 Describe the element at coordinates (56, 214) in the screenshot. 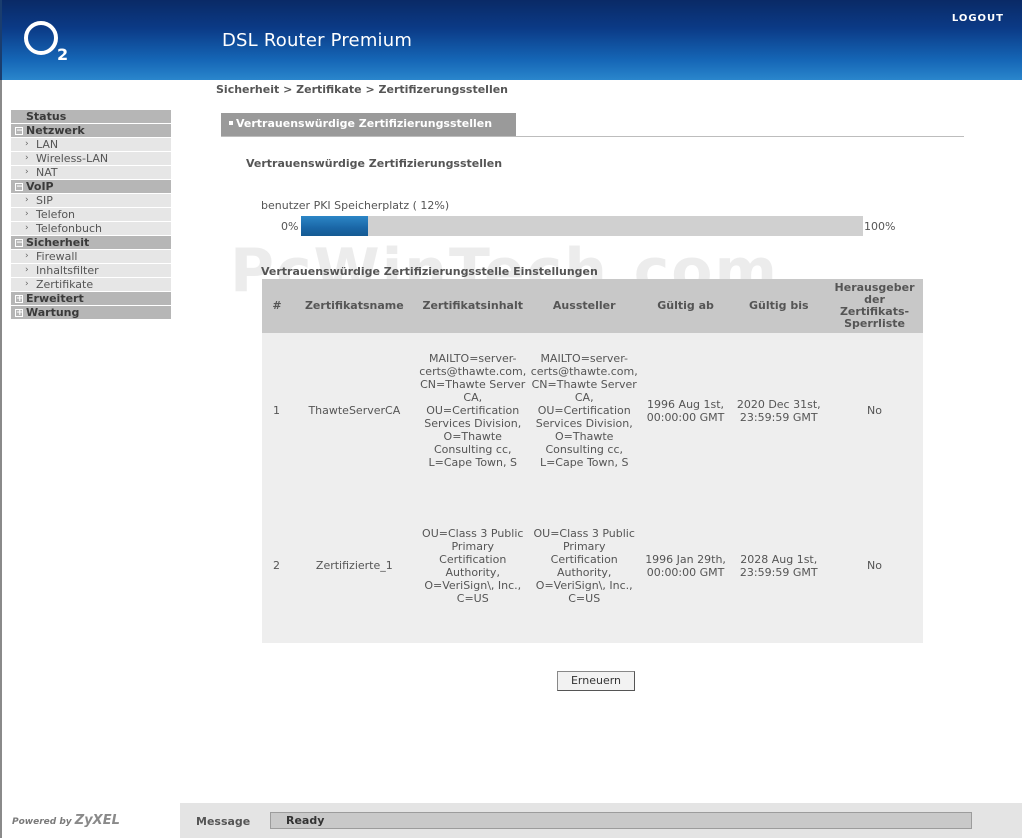

I see `sidebar-item-label: Telefon` at that location.